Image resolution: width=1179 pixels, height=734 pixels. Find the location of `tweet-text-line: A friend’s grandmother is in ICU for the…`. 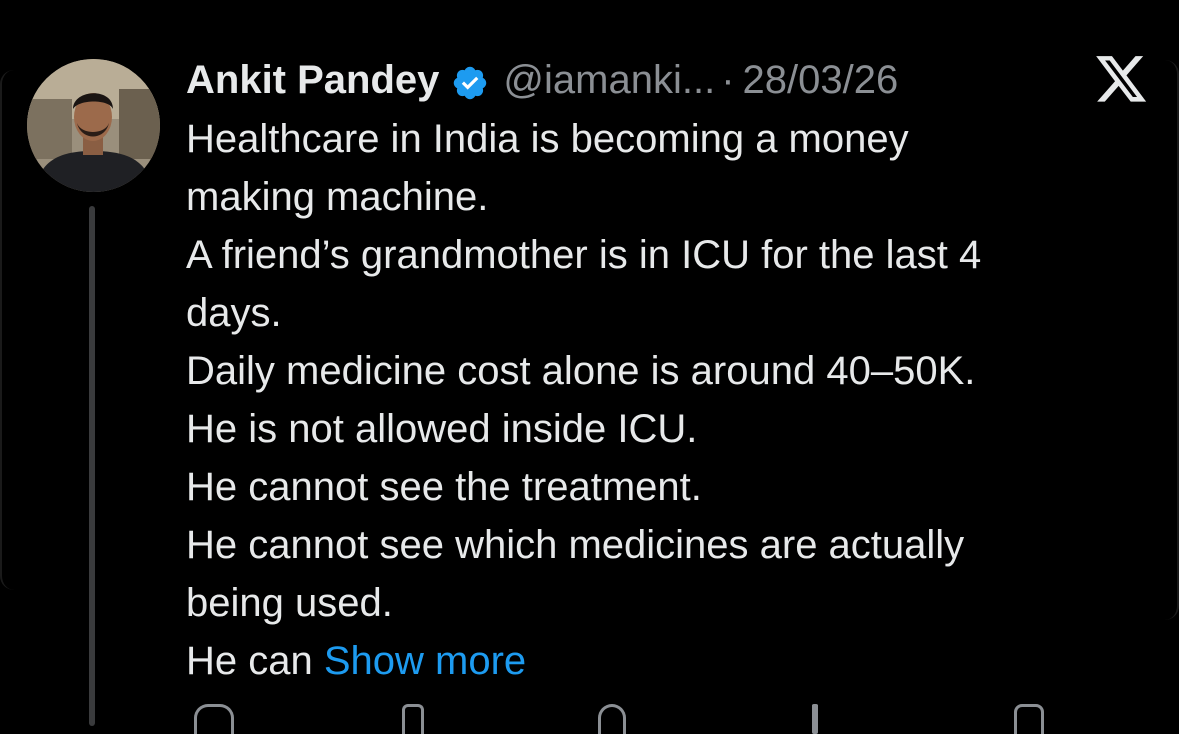

tweet-text-line: A friend’s grandmother is in ICU for the… is located at coordinates (584, 255).